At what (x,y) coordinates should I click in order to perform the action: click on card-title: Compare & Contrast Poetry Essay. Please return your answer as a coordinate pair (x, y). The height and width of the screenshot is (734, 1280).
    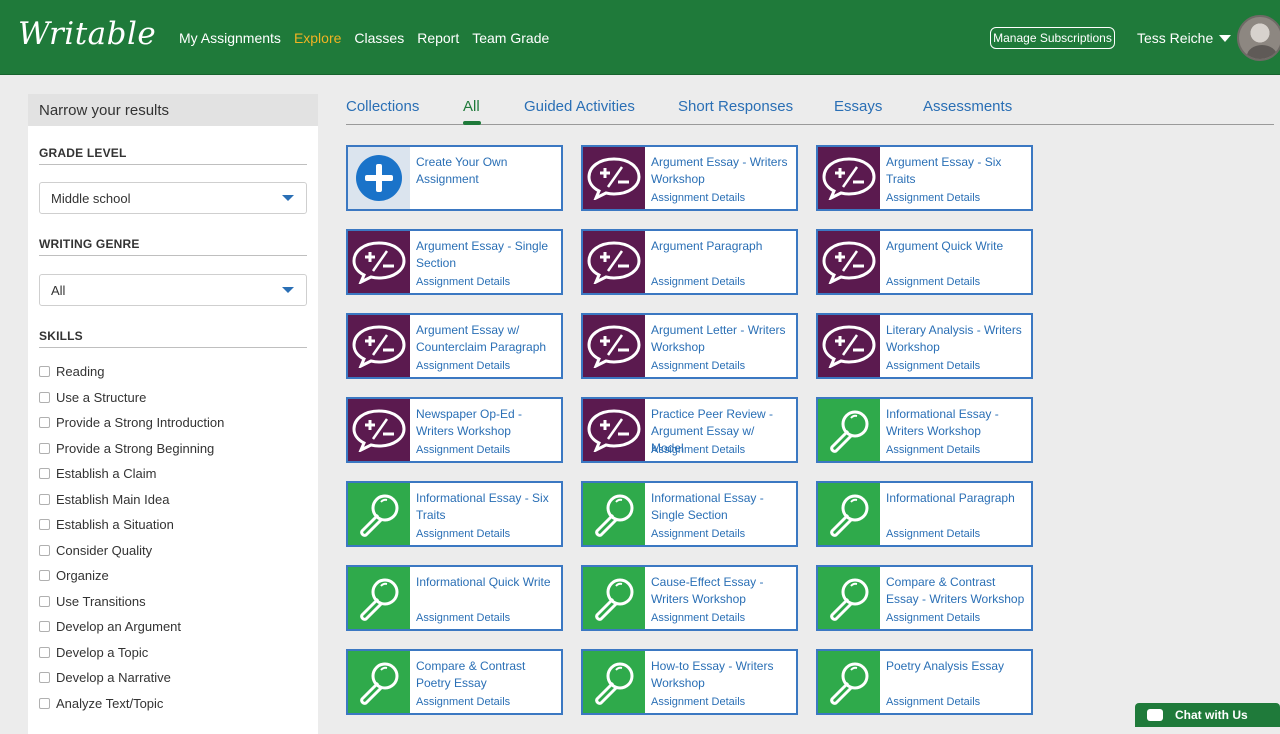
    Looking at the image, I should click on (485, 675).